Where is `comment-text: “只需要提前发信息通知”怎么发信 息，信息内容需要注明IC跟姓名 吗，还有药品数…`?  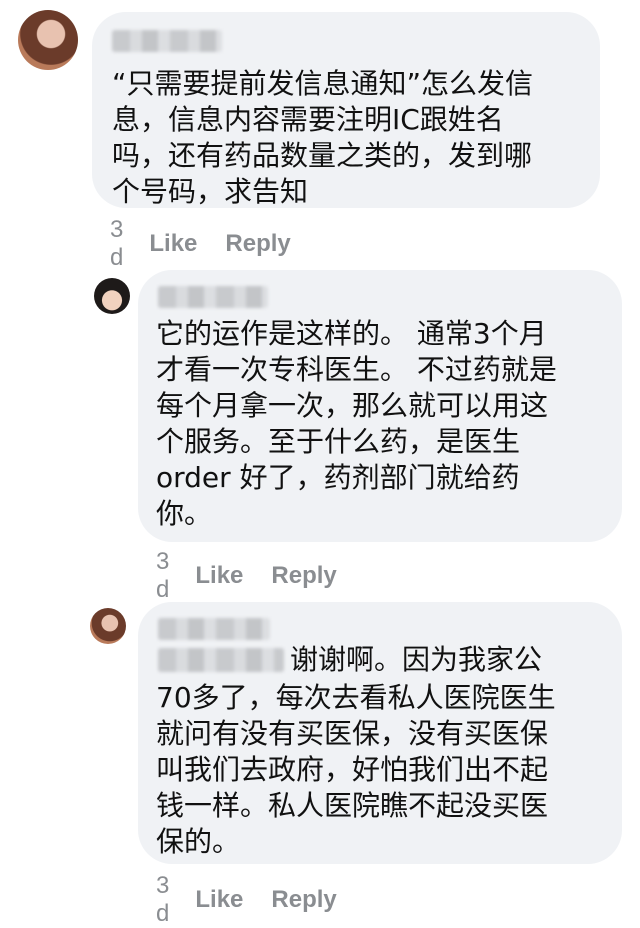 comment-text: “只需要提前发信息通知”怎么发信 息，信息内容需要注明IC跟姓名 吗，还有药品数… is located at coordinates (323, 137).